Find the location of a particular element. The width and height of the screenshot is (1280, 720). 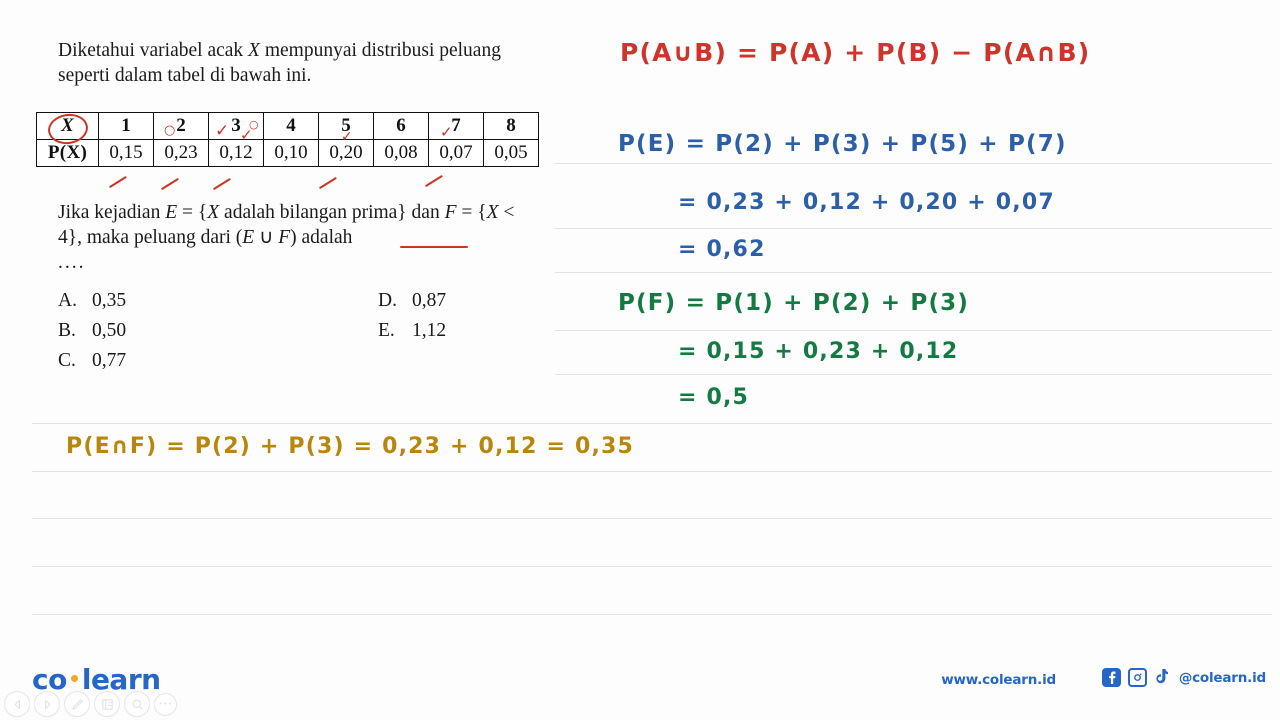

prompt-union-op: ∪ is located at coordinates (266, 237).